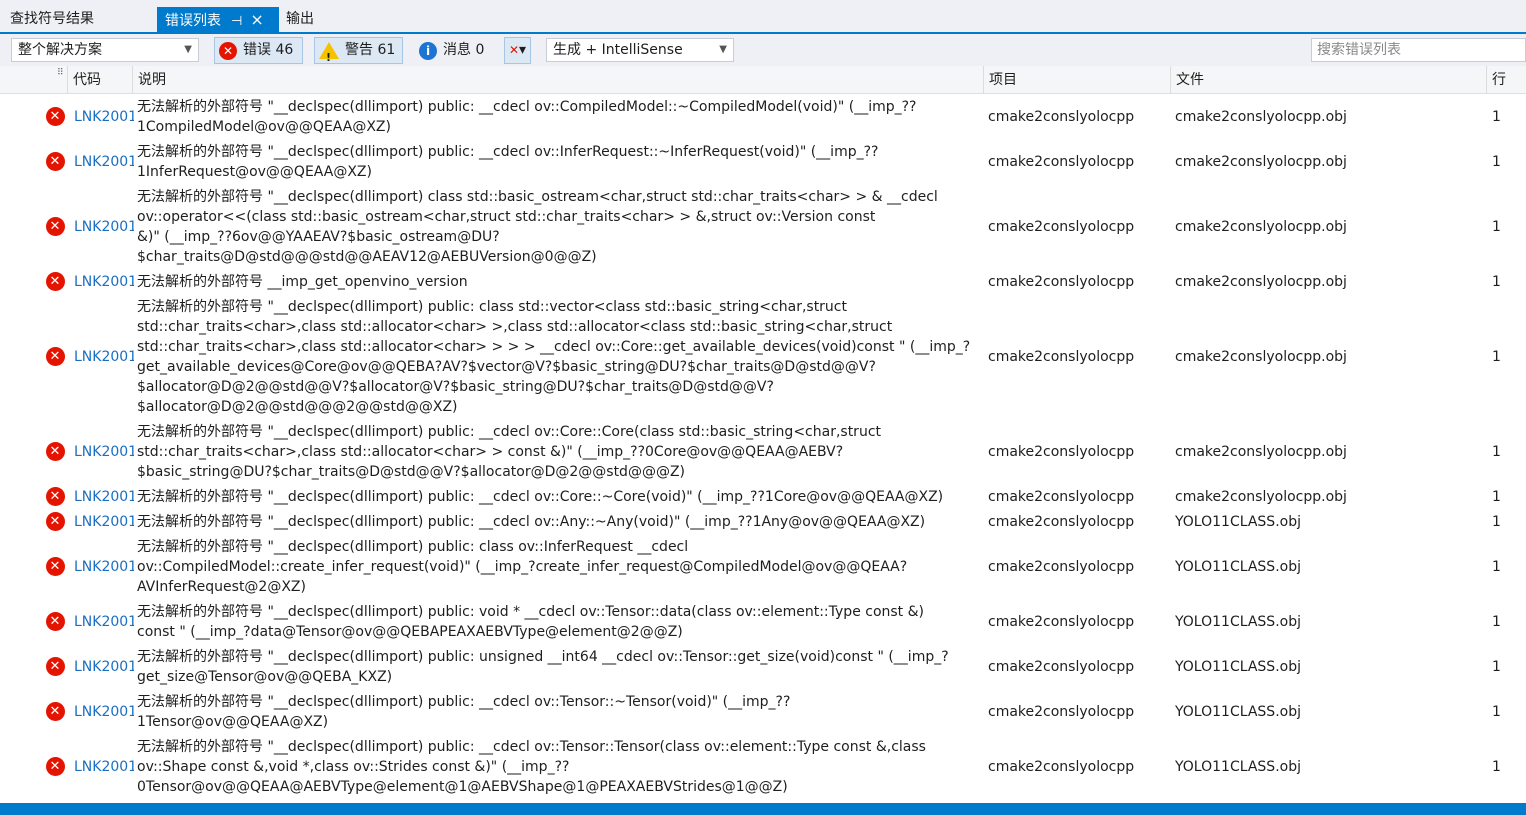  What do you see at coordinates (1418, 50) in the screenshot?
I see `search-input: 搜索错误列表` at bounding box center [1418, 50].